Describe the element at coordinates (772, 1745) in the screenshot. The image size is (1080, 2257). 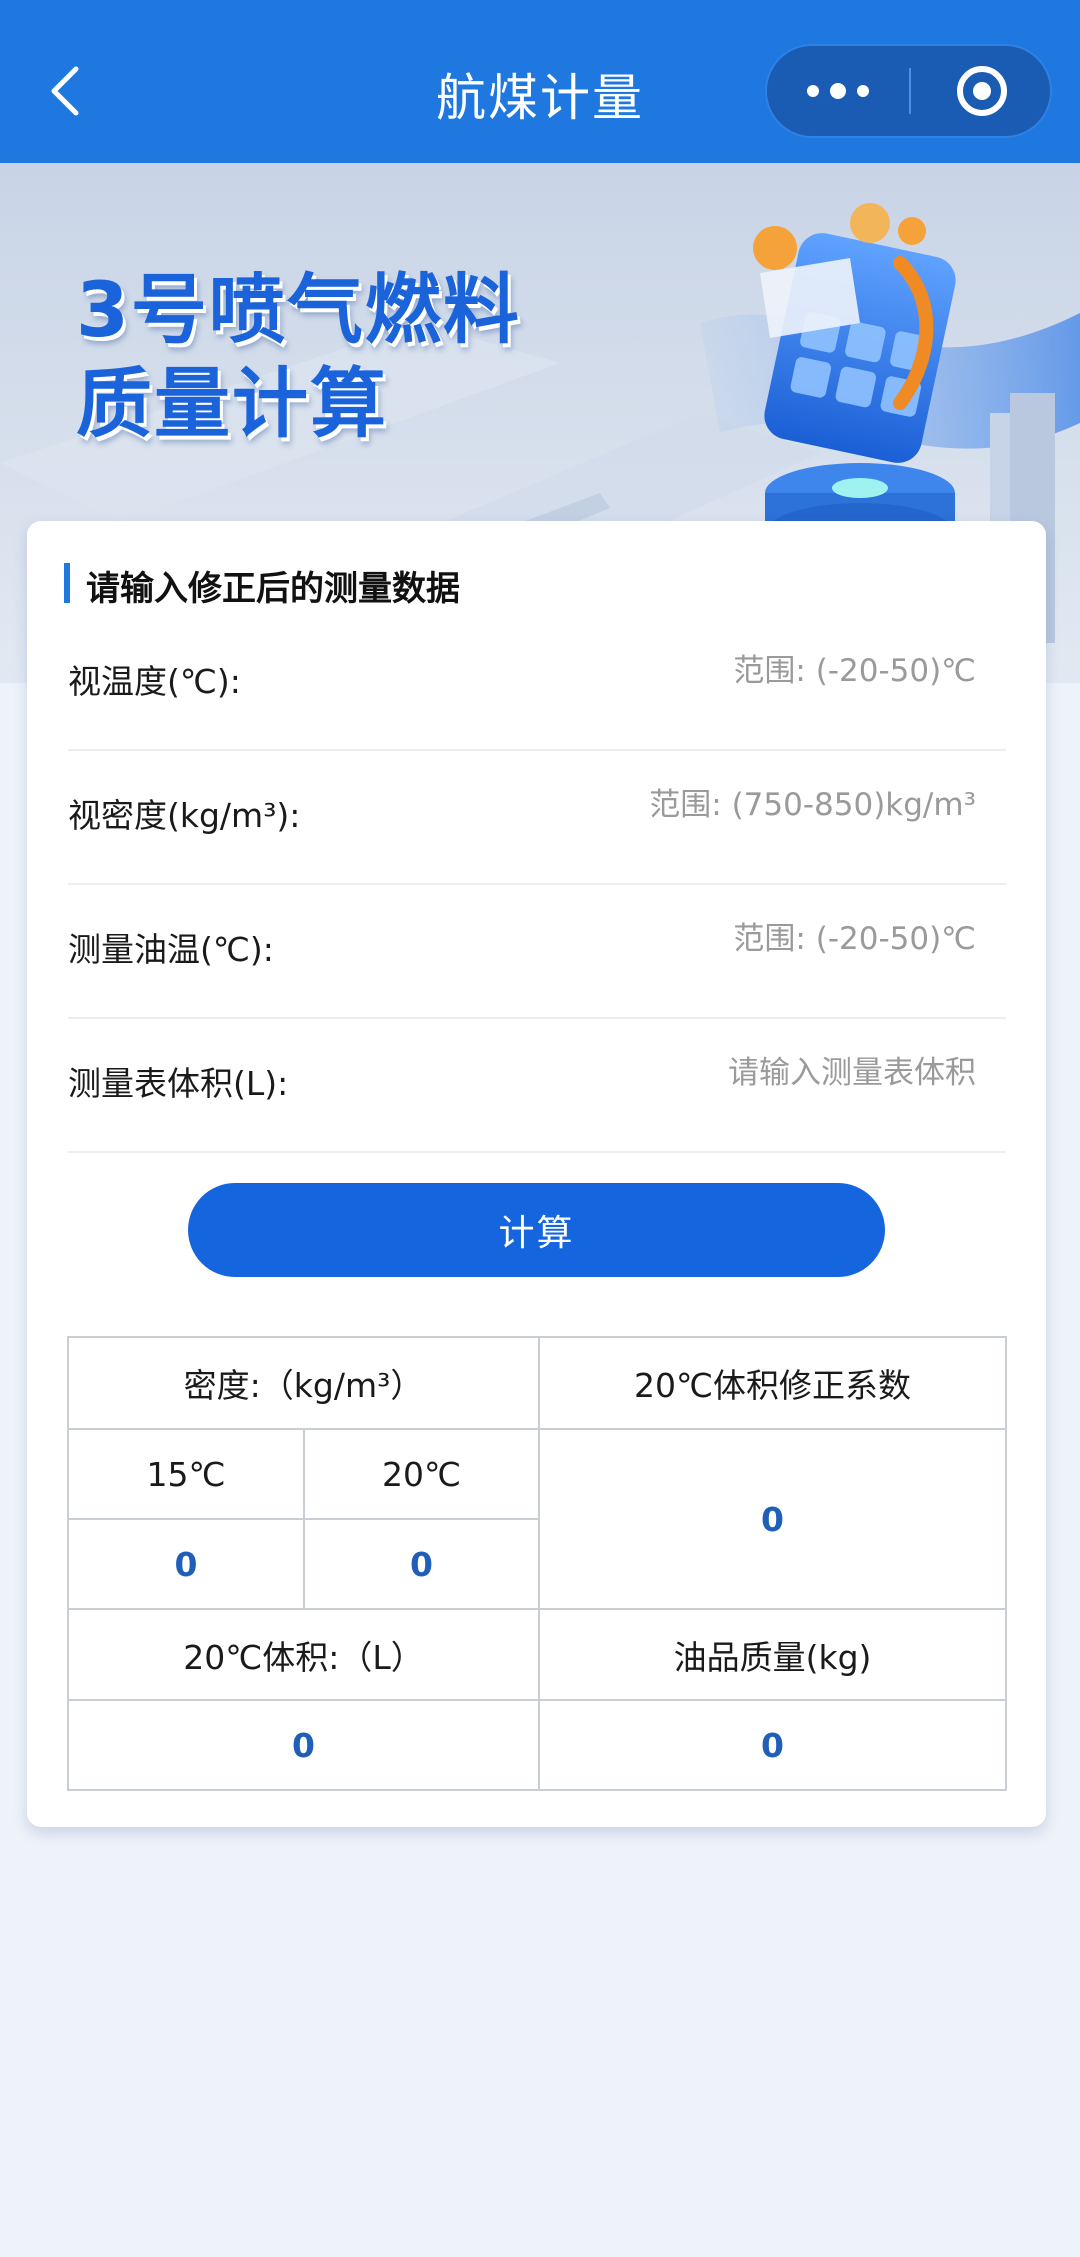
I see `oil-mass-value: 0` at that location.